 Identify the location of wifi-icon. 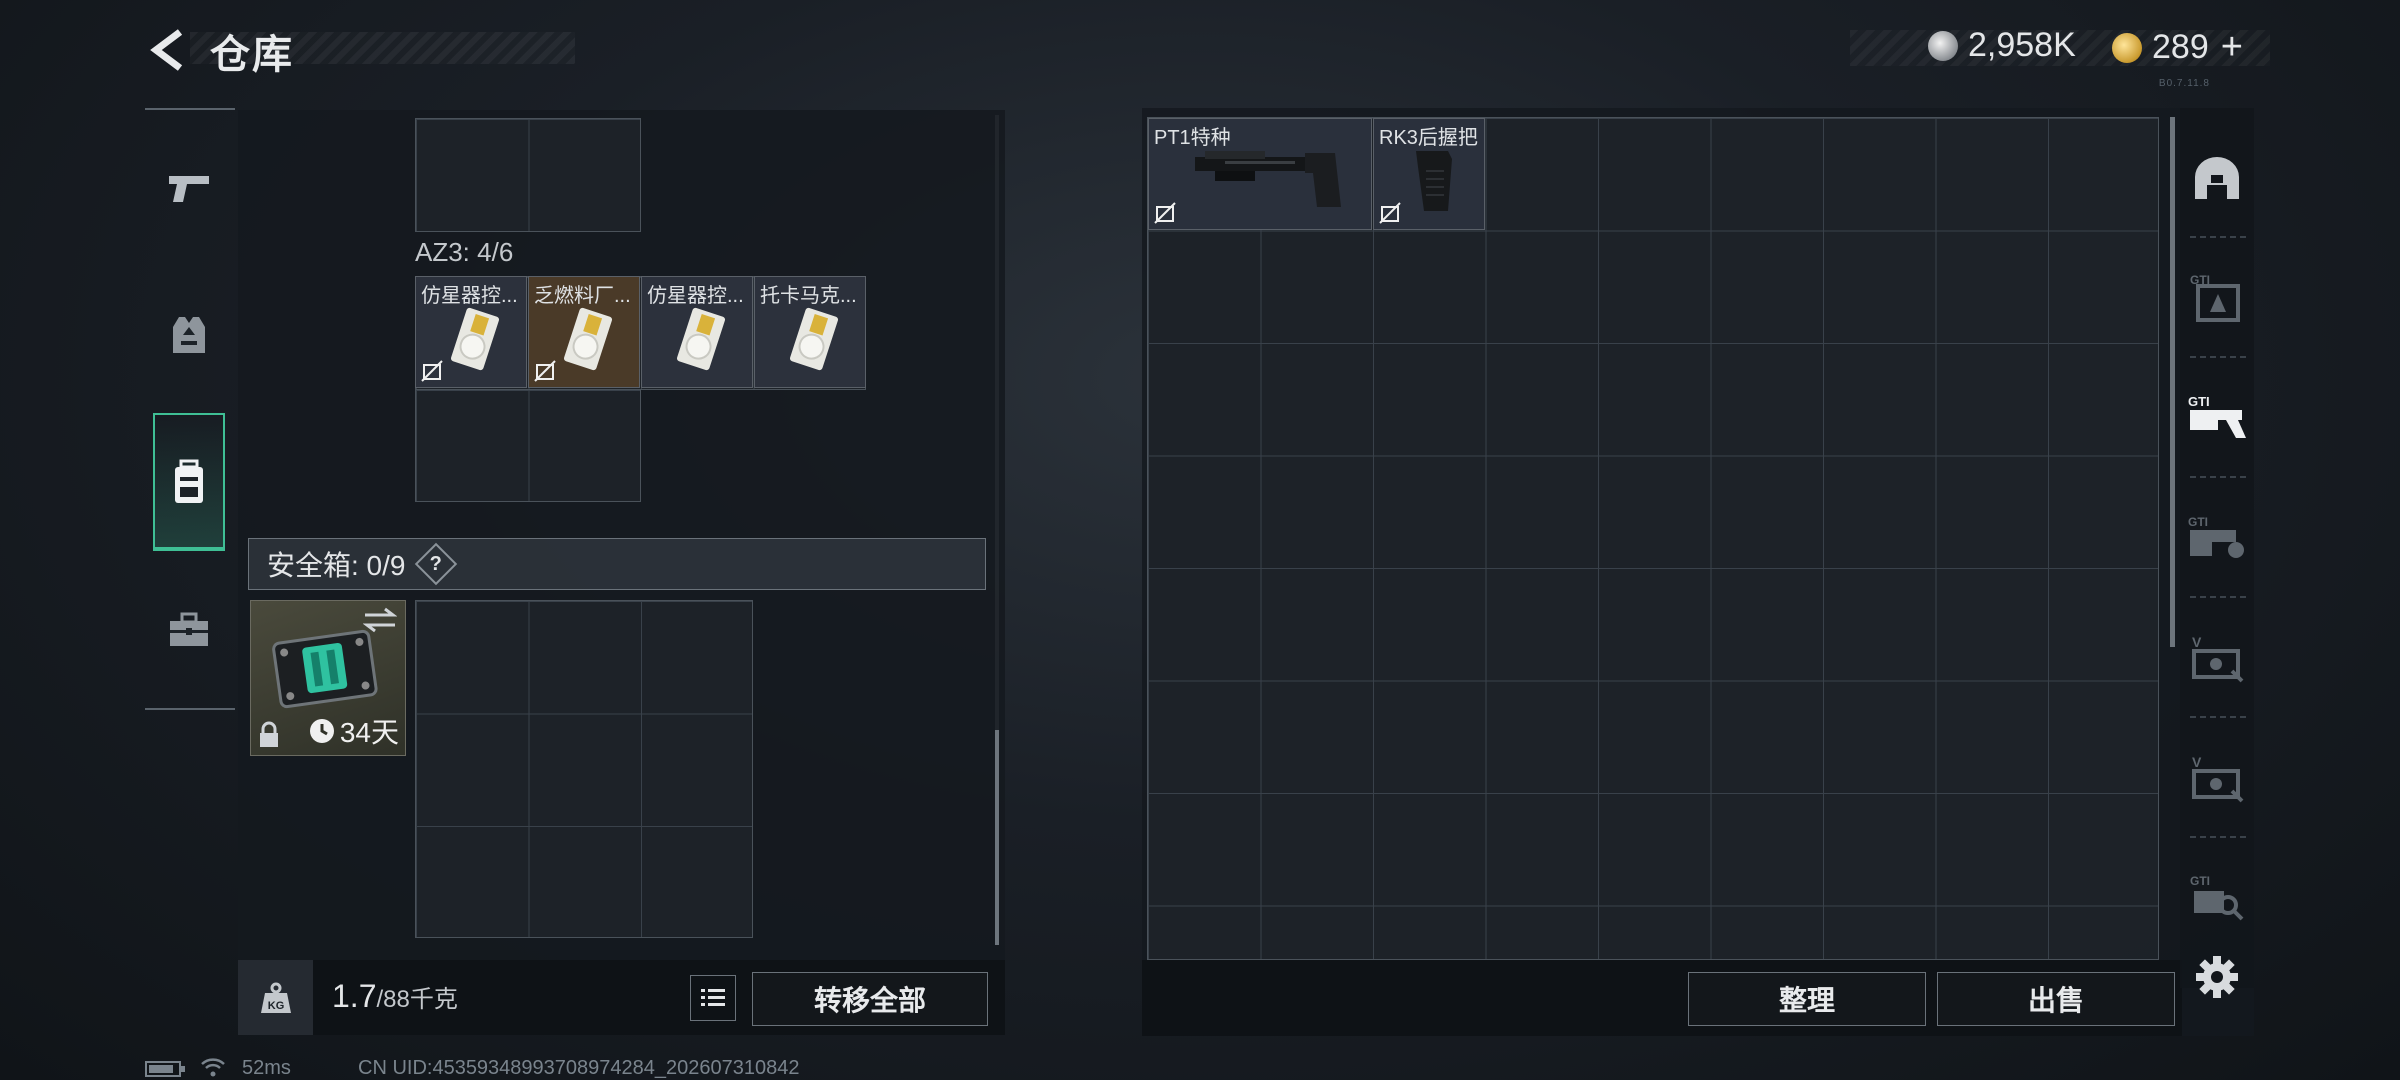
(213, 1067).